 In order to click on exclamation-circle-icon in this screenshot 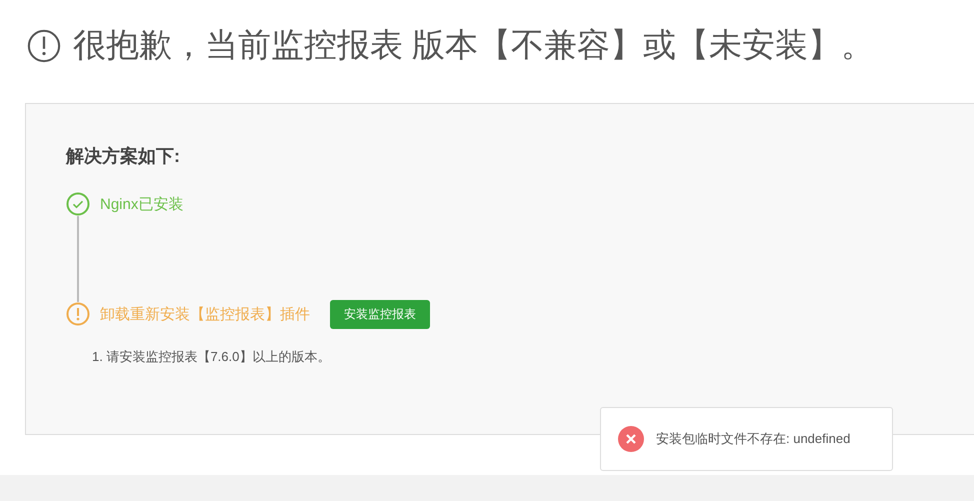, I will do `click(78, 314)`.